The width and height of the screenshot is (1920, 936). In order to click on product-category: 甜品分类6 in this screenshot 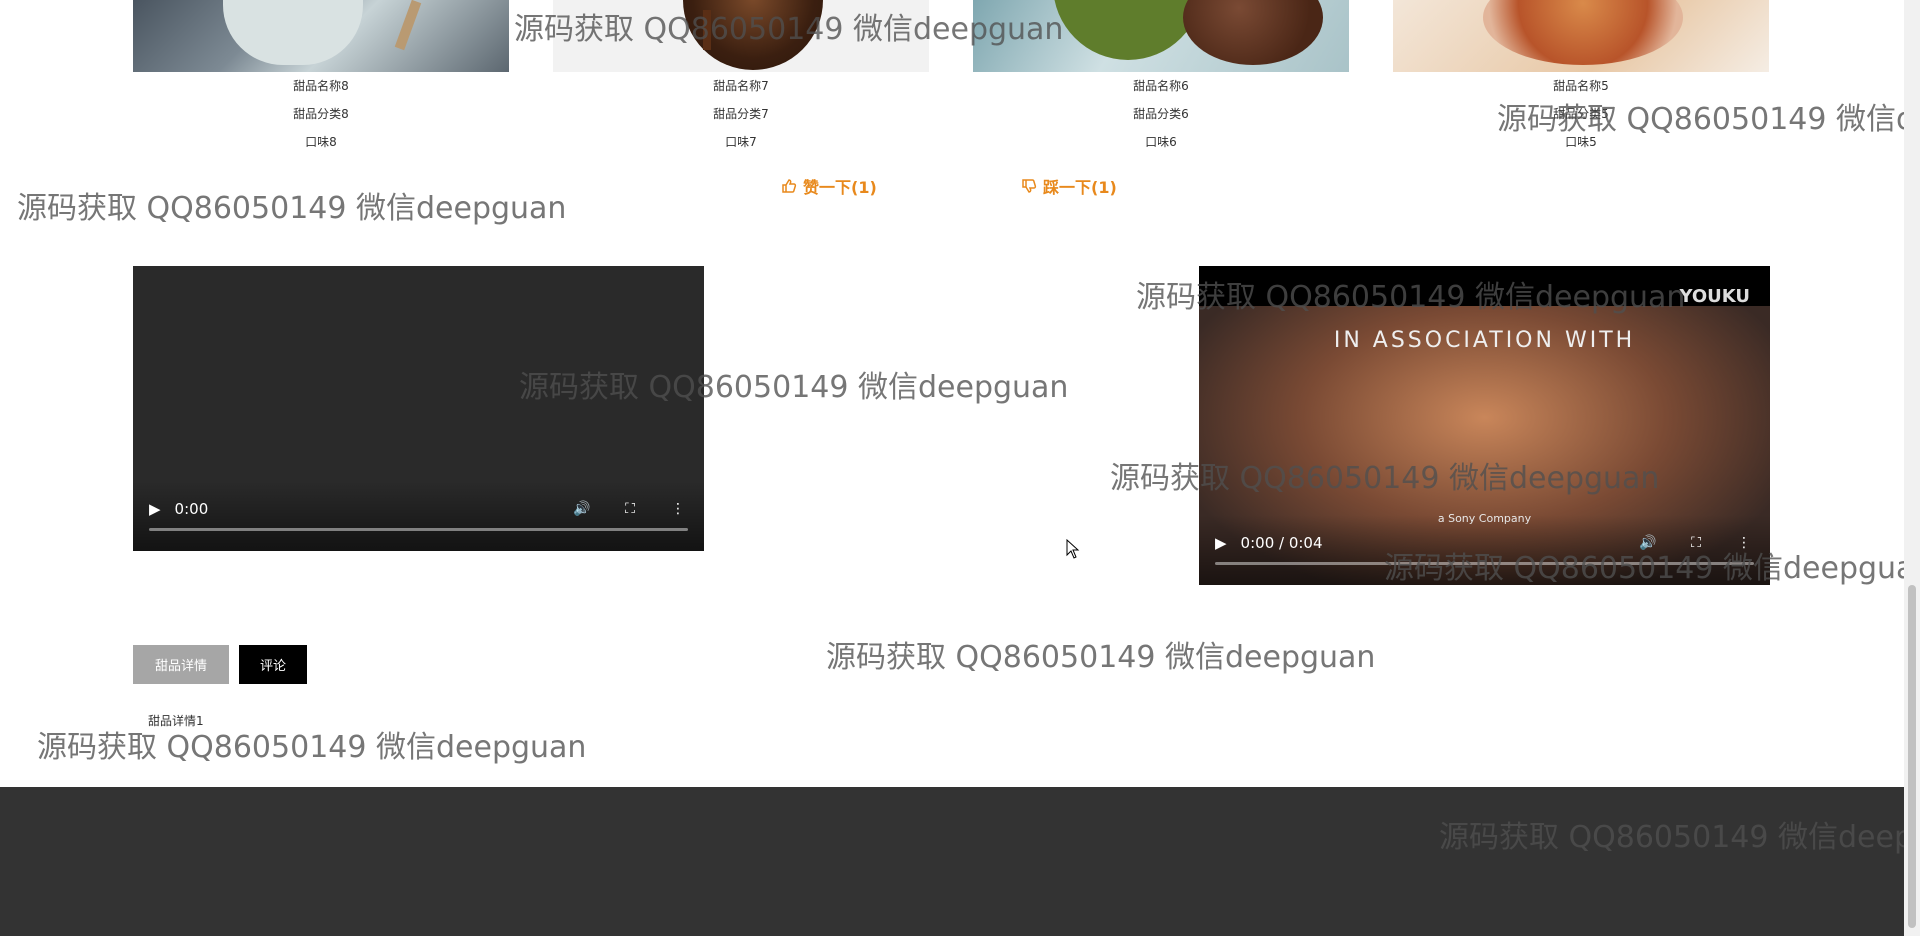, I will do `click(1161, 114)`.